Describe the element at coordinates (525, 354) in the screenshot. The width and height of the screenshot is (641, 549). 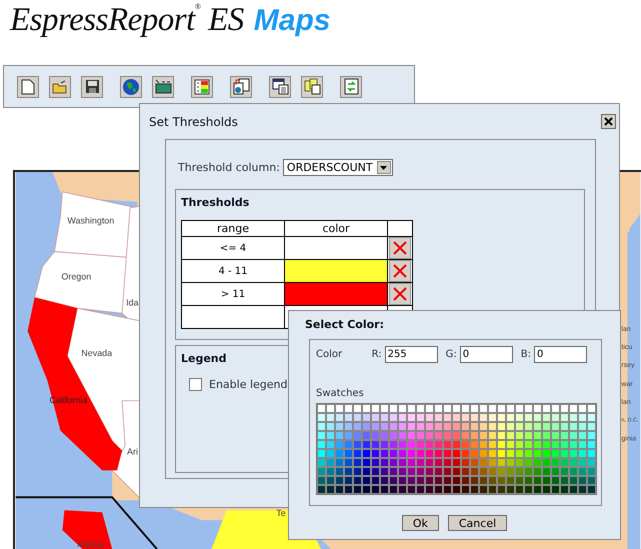
I see `channel-label: B:` at that location.